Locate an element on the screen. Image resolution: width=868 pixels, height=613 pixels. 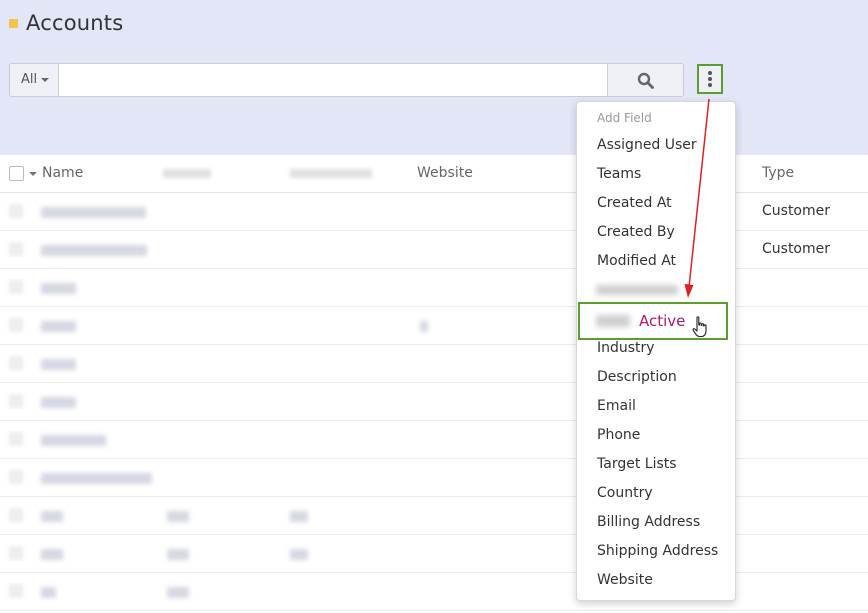
search-button is located at coordinates (645, 80).